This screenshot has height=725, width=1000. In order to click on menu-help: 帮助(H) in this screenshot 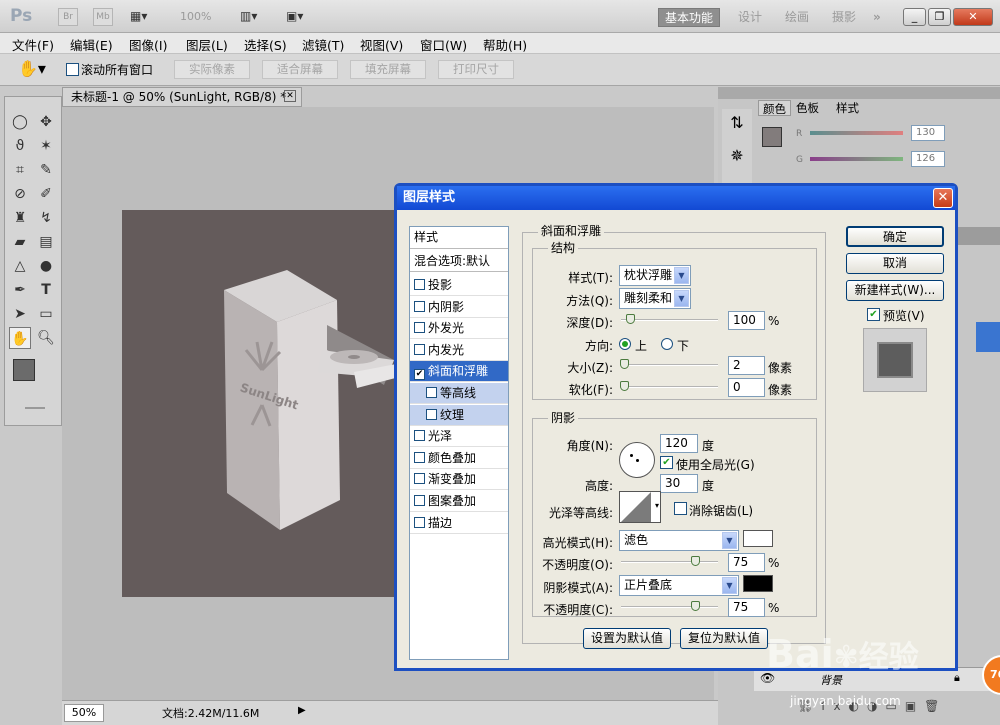, I will do `click(505, 44)`.